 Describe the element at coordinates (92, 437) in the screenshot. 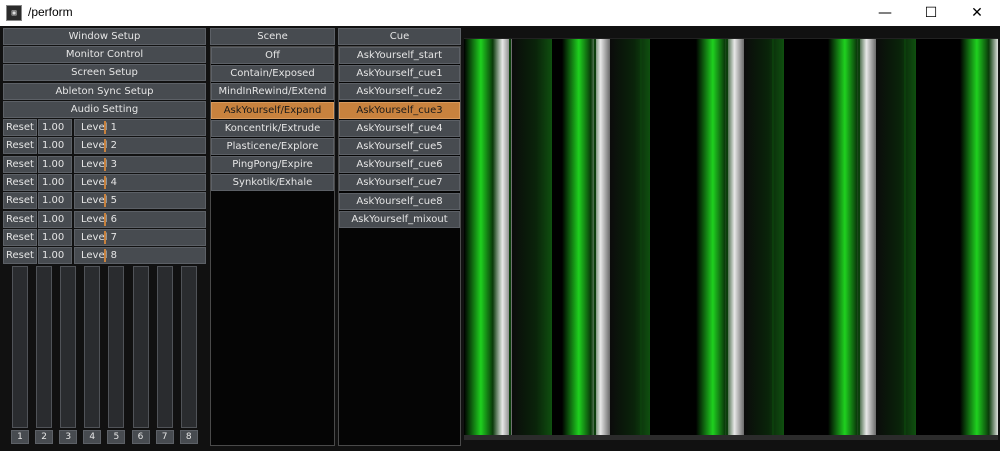

I see `fader-number-label: 4` at that location.